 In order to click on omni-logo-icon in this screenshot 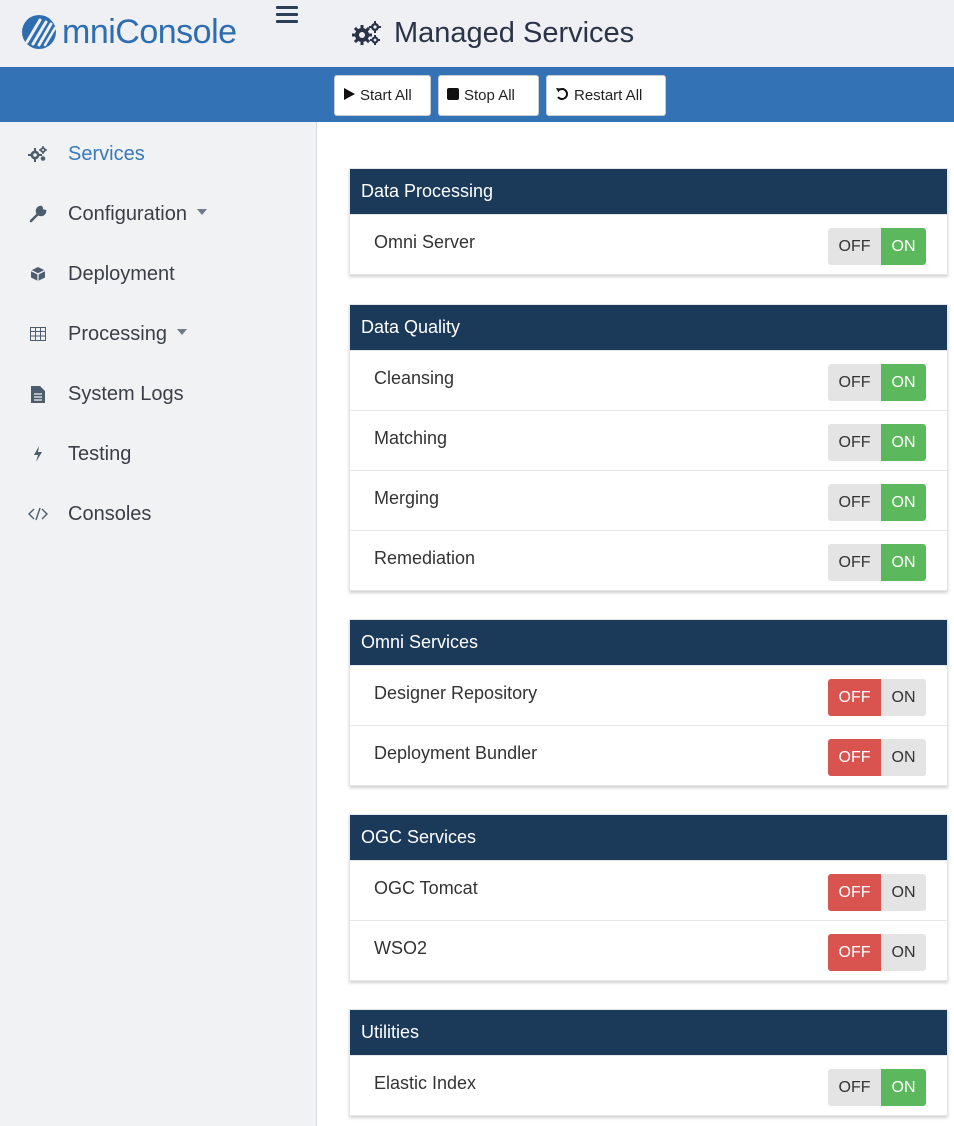, I will do `click(39, 32)`.